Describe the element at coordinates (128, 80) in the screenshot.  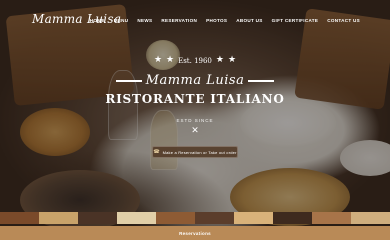
I see `flag-bar-left` at that location.